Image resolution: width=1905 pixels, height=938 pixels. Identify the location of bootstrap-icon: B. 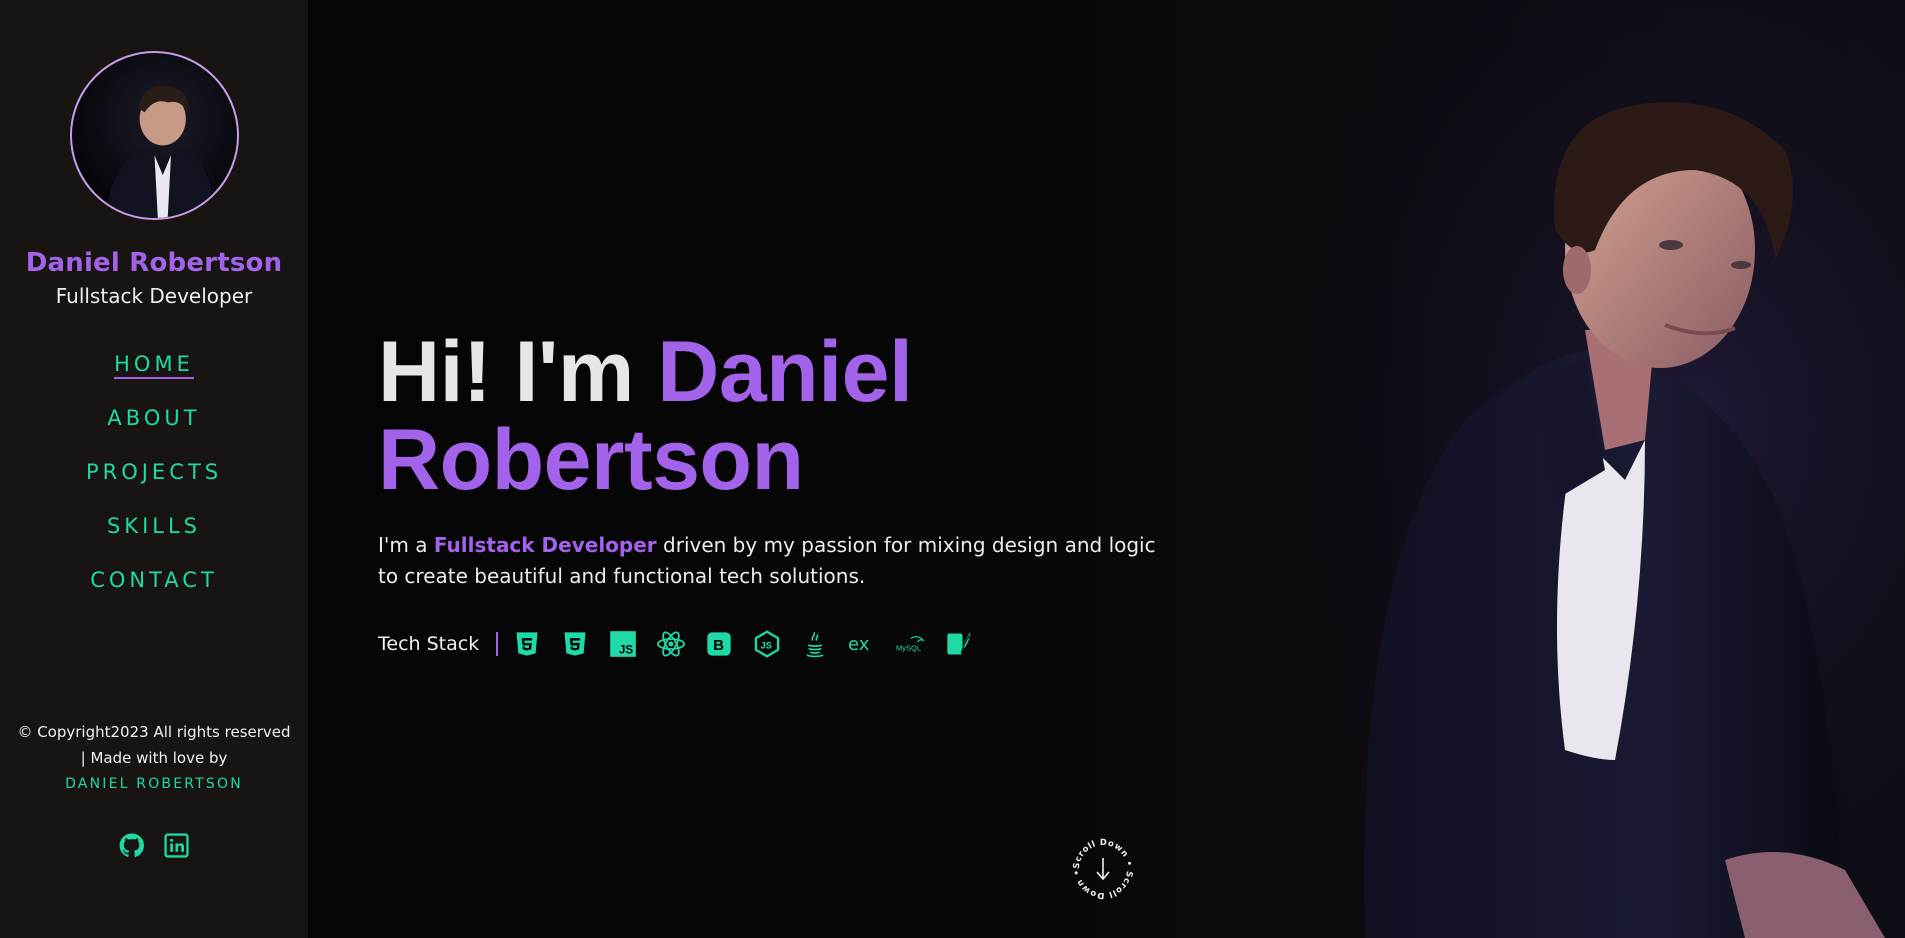
(719, 644).